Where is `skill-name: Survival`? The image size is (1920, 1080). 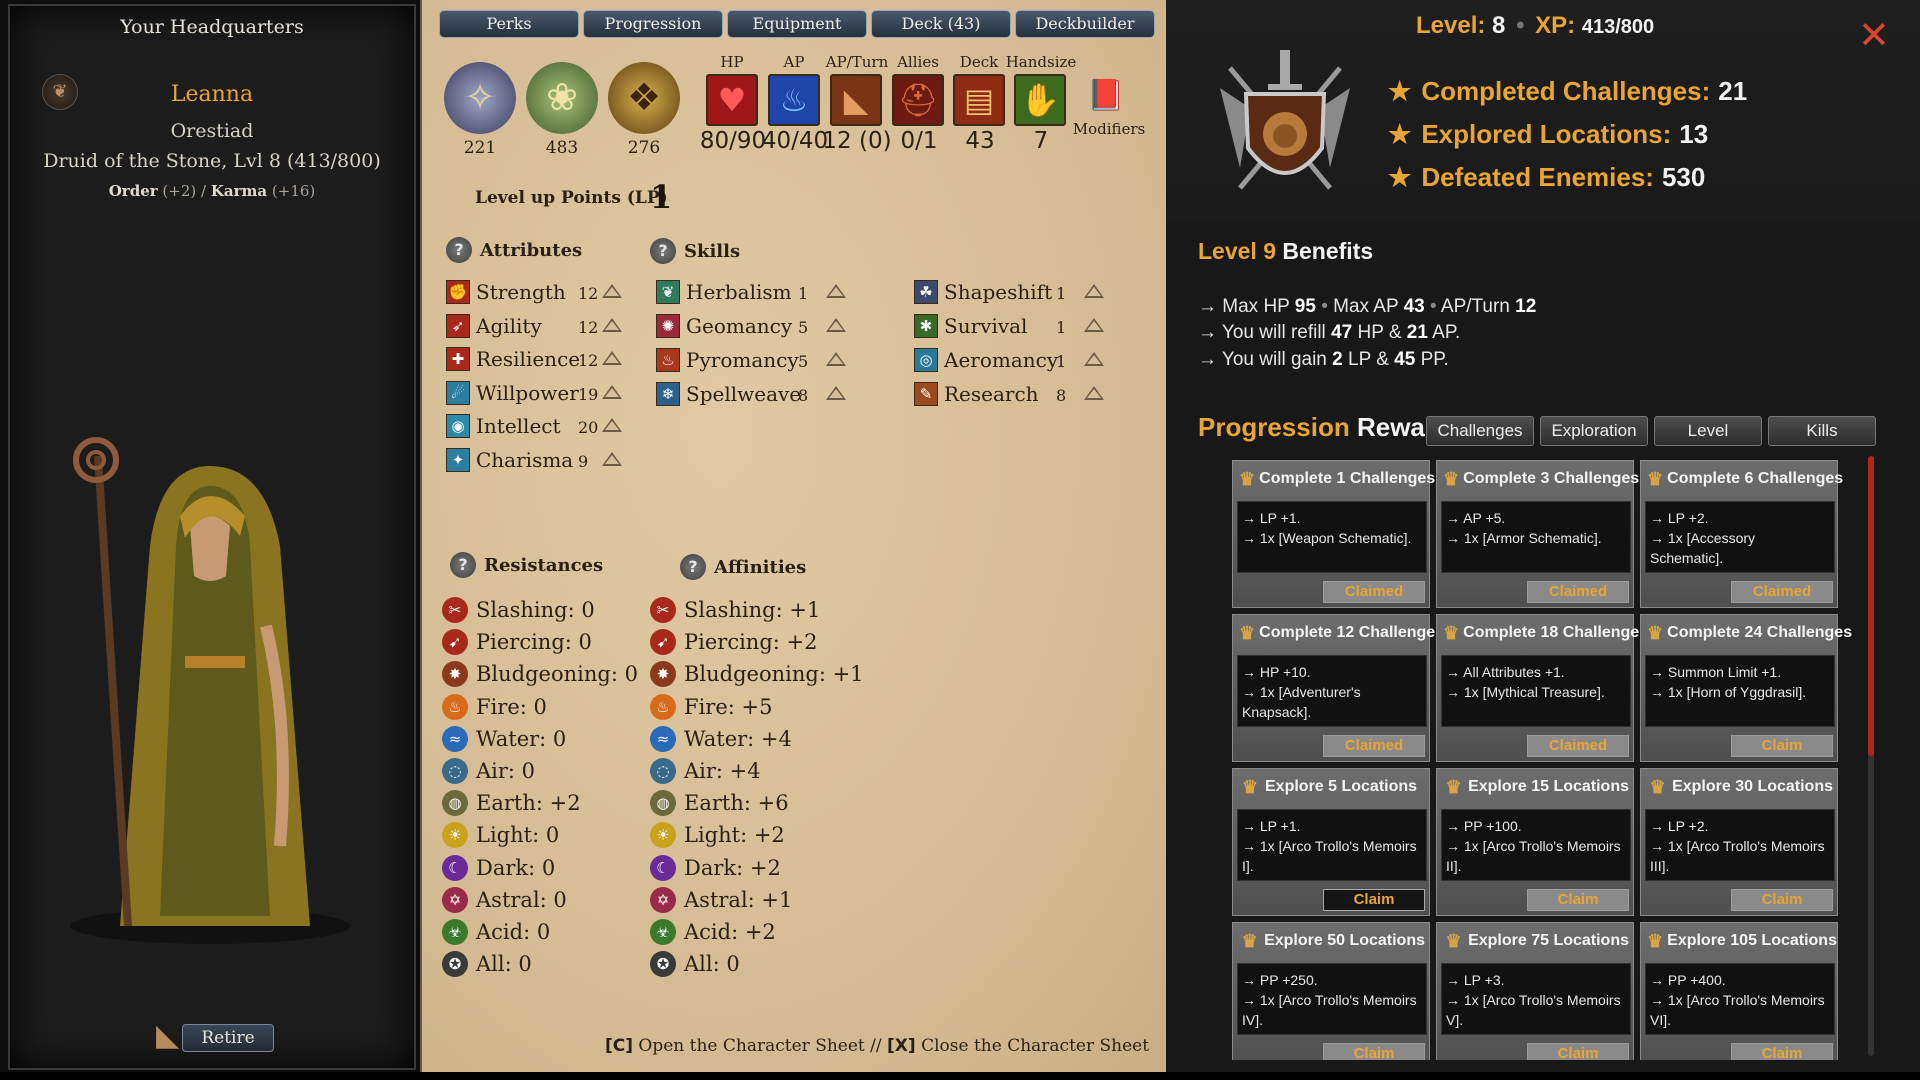
skill-name: Survival is located at coordinates (986, 326).